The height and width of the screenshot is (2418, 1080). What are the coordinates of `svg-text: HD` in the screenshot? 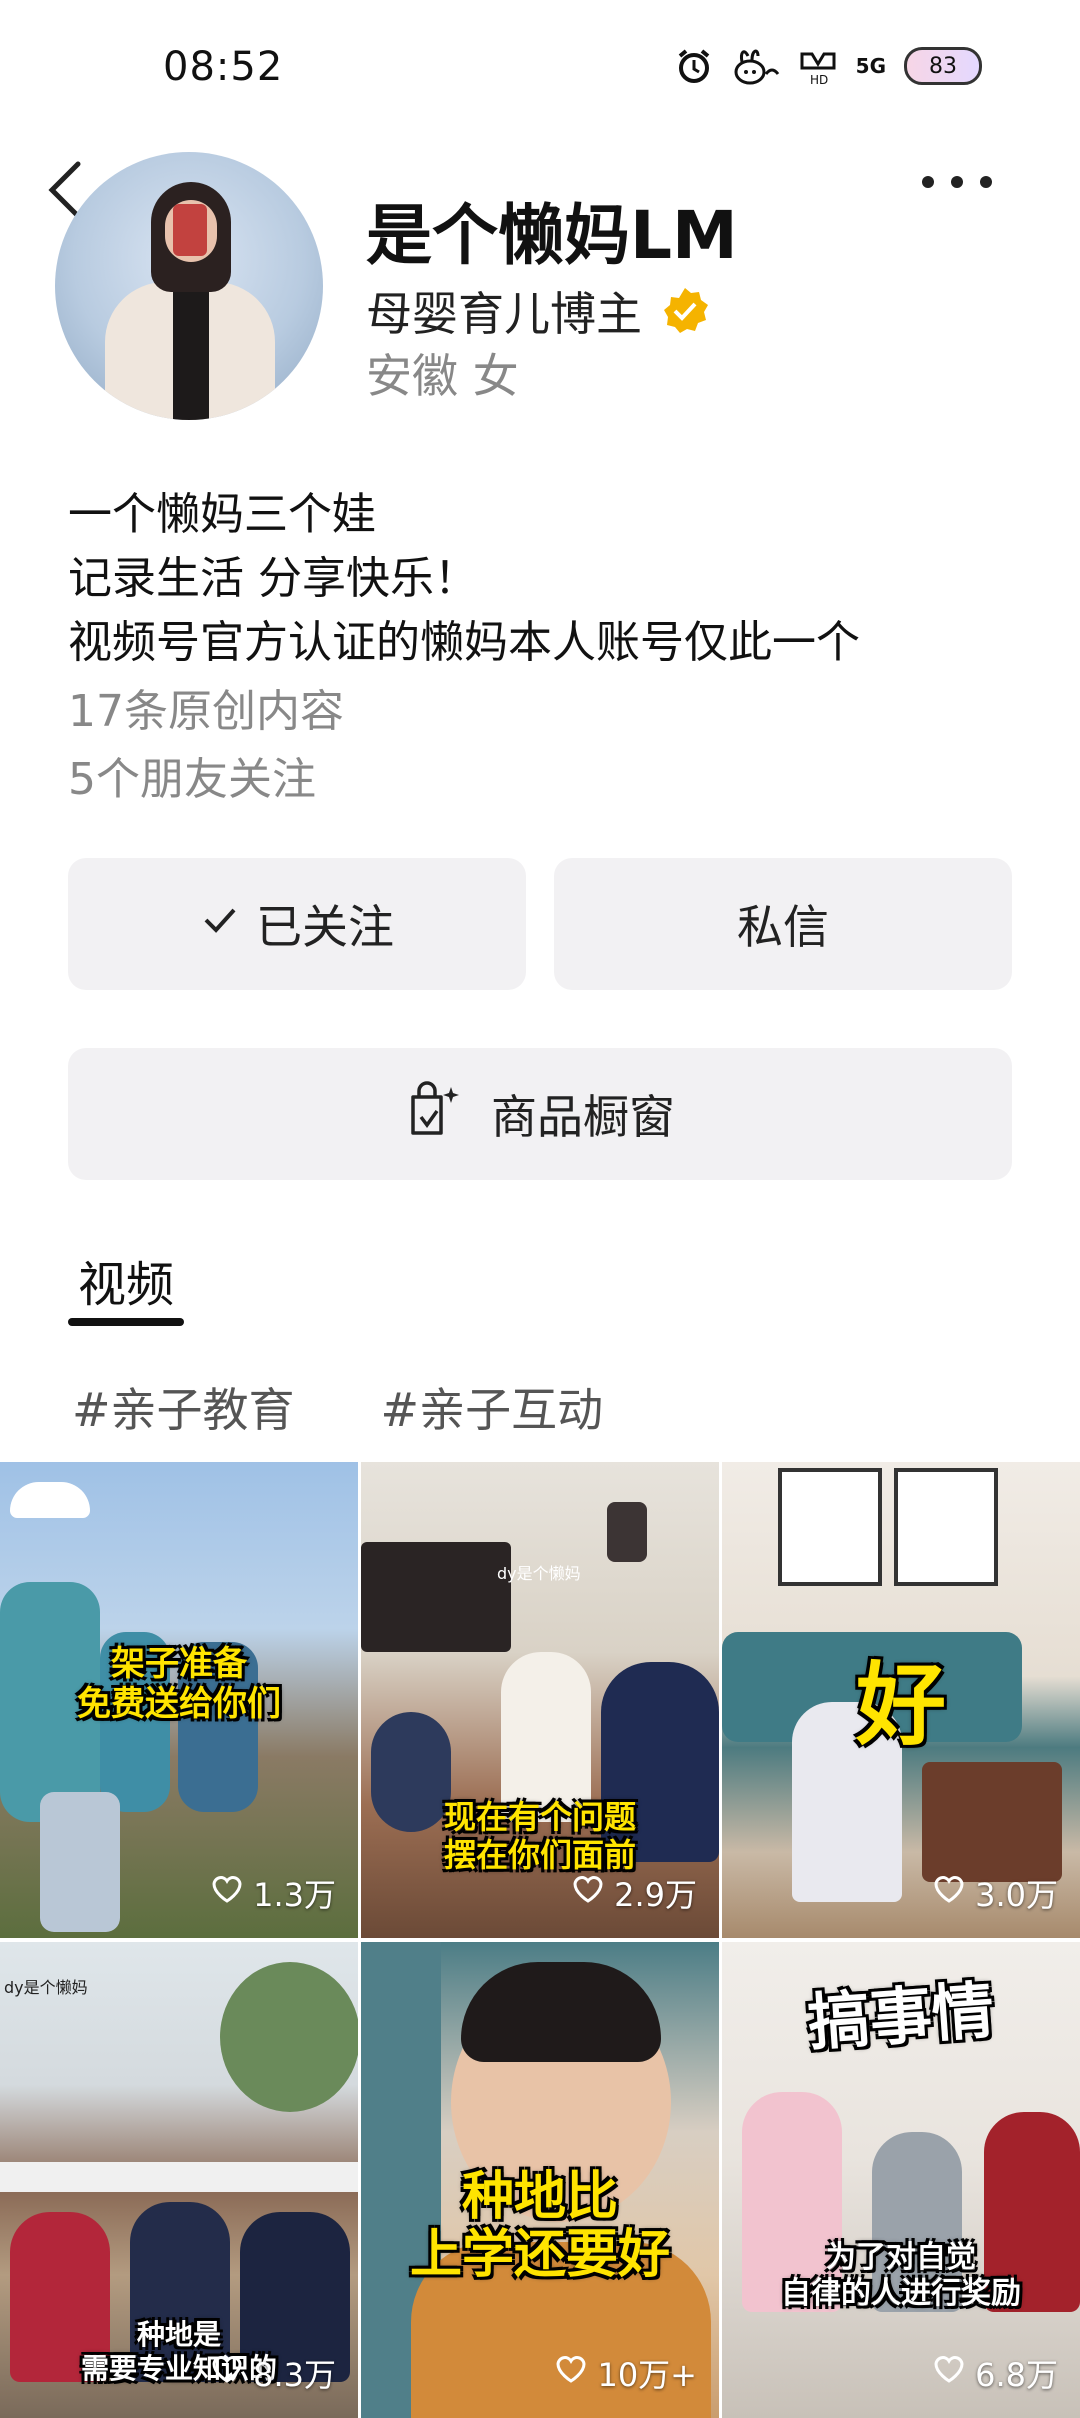 It's located at (819, 79).